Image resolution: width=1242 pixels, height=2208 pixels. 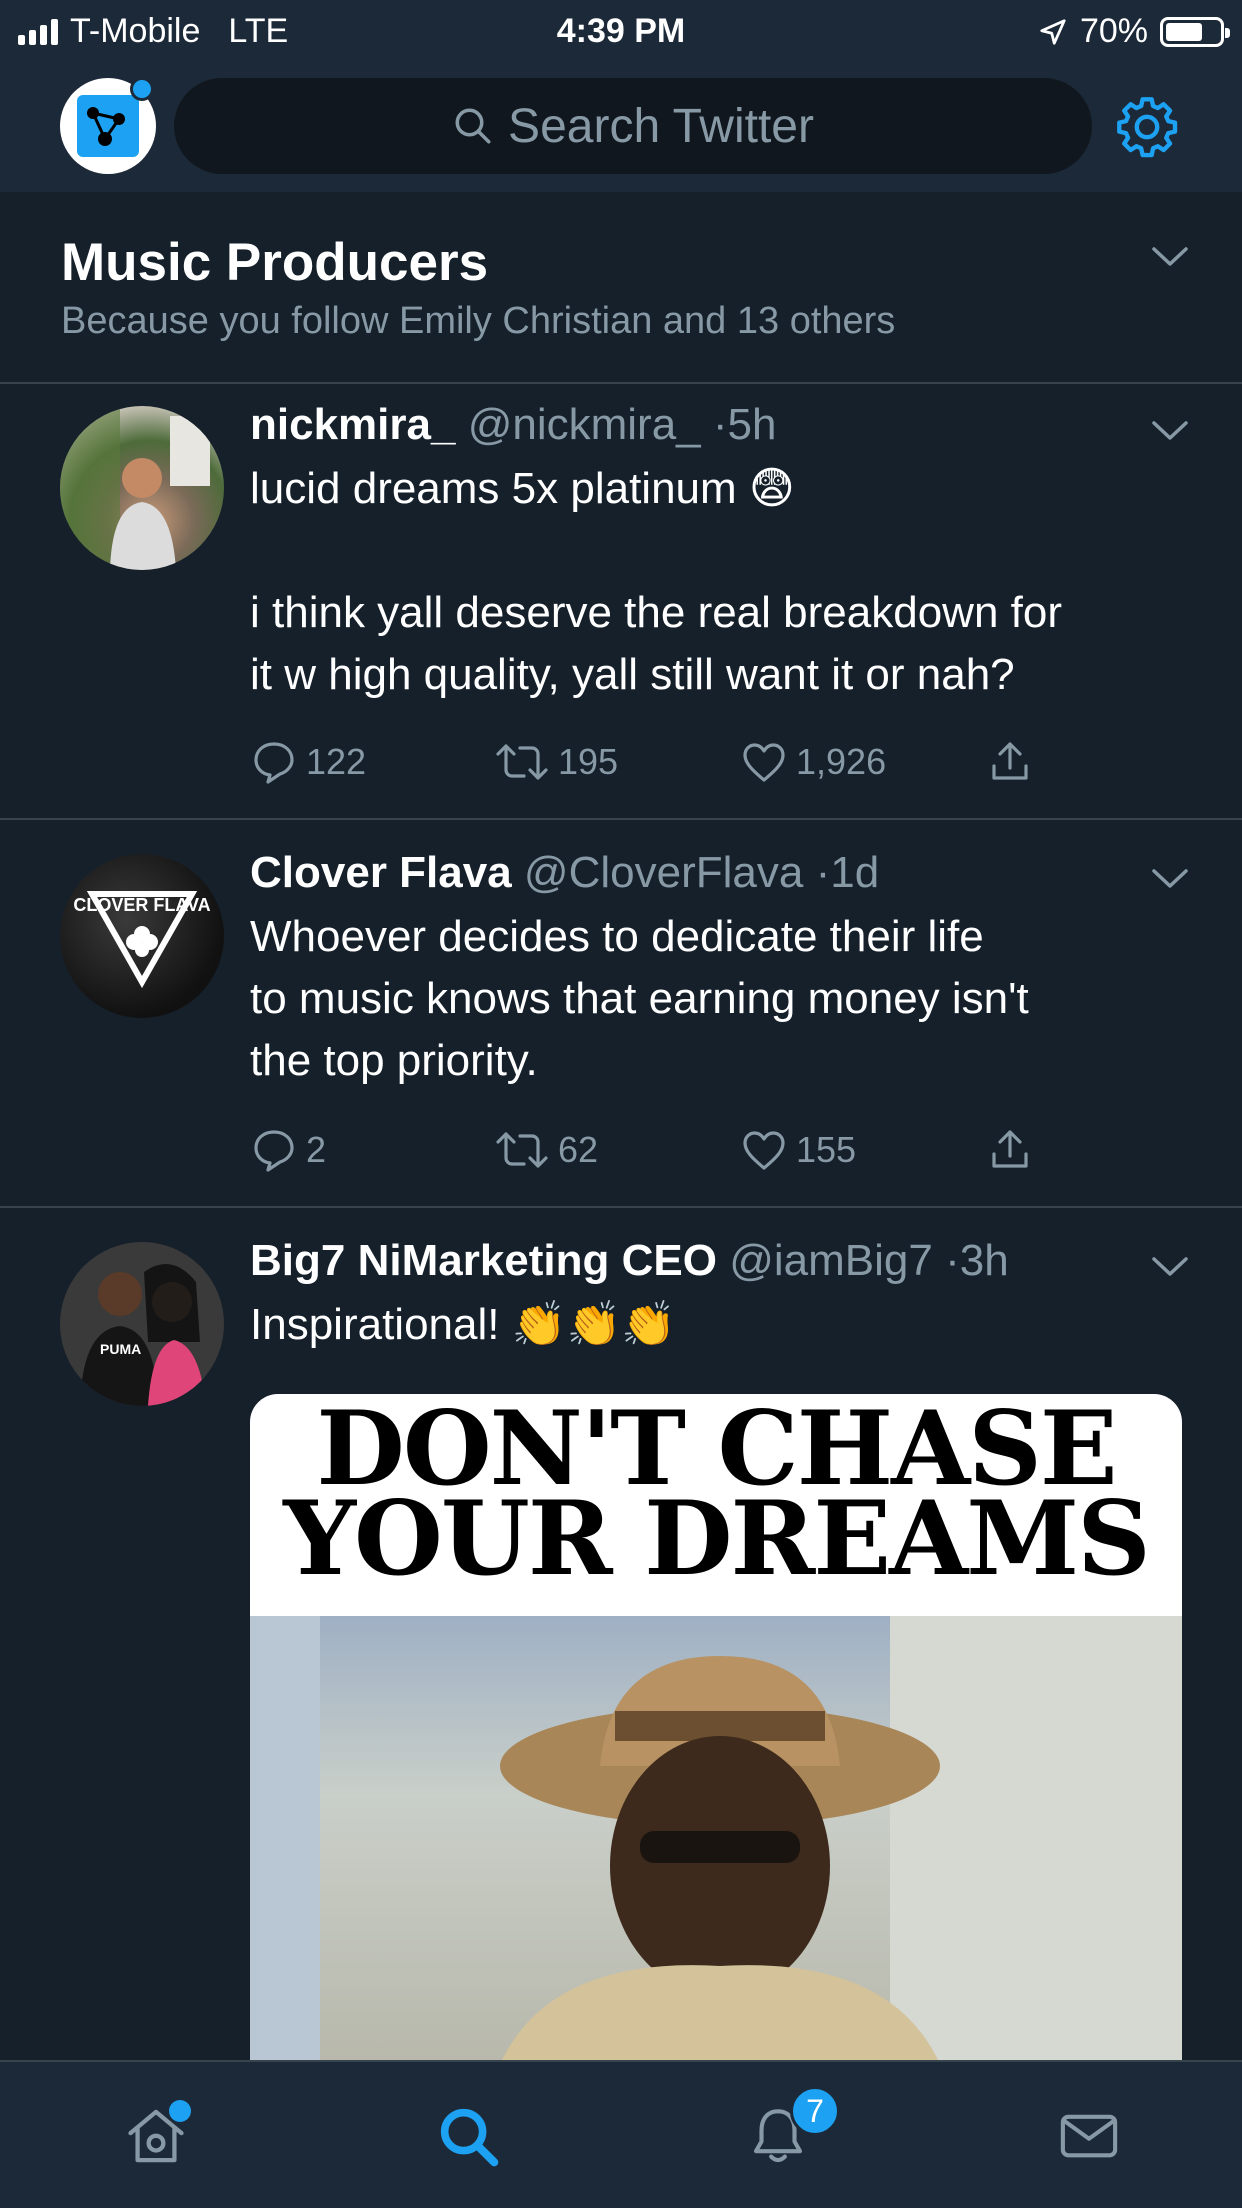 I want to click on location-arrow-icon, so click(x=1053, y=31).